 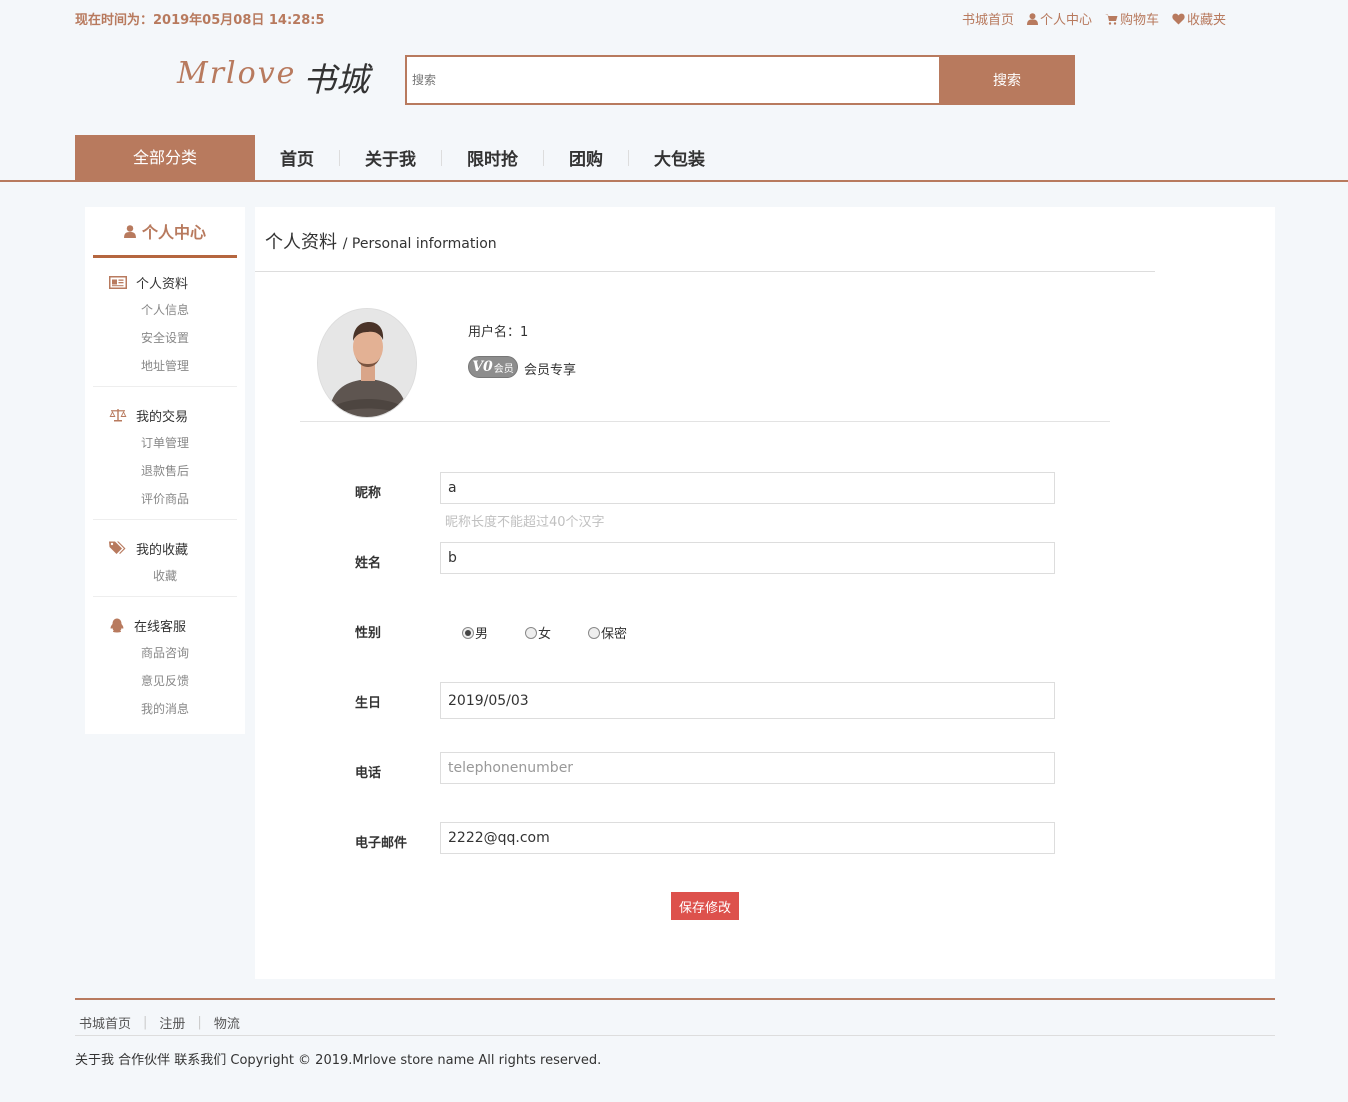 What do you see at coordinates (200, 20) in the screenshot?
I see `current-time: 现在时间为：2019年05月08日 14:28:5` at bounding box center [200, 20].